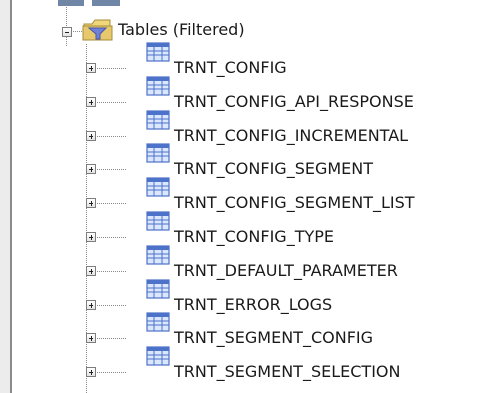 This screenshot has width=502, height=393. What do you see at coordinates (253, 304) in the screenshot?
I see `table-label: TRNT_ERROR_LOGS` at bounding box center [253, 304].